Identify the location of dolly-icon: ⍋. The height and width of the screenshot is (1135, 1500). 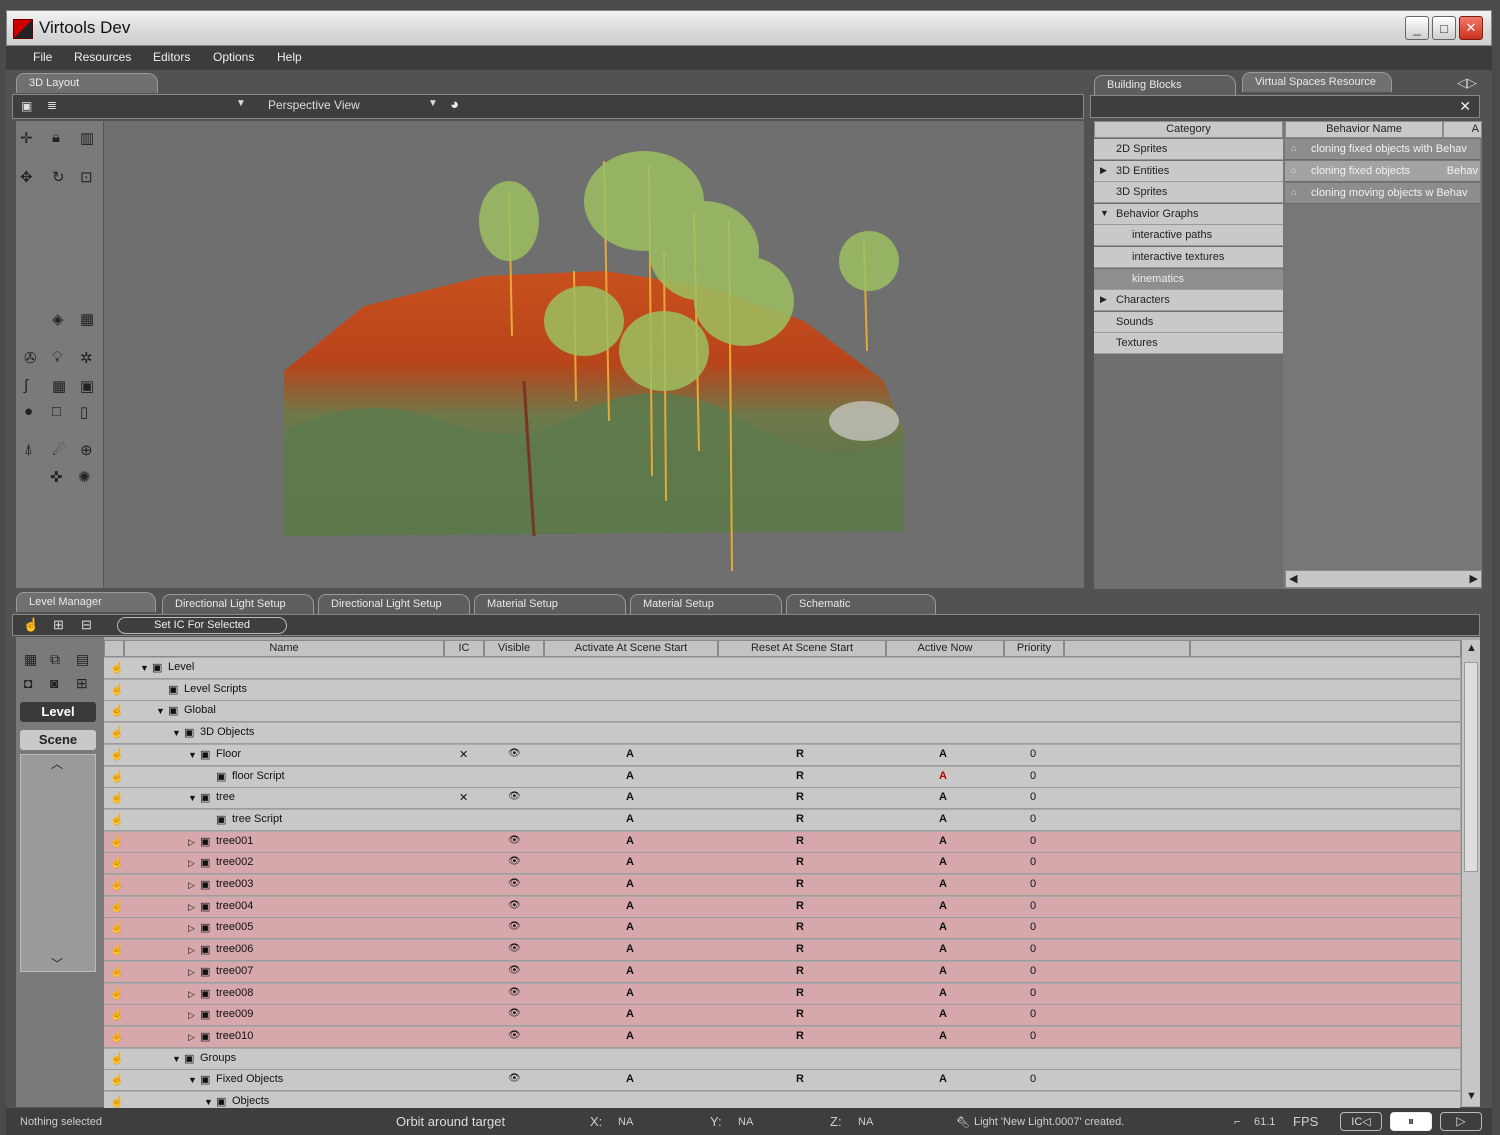
(28, 449).